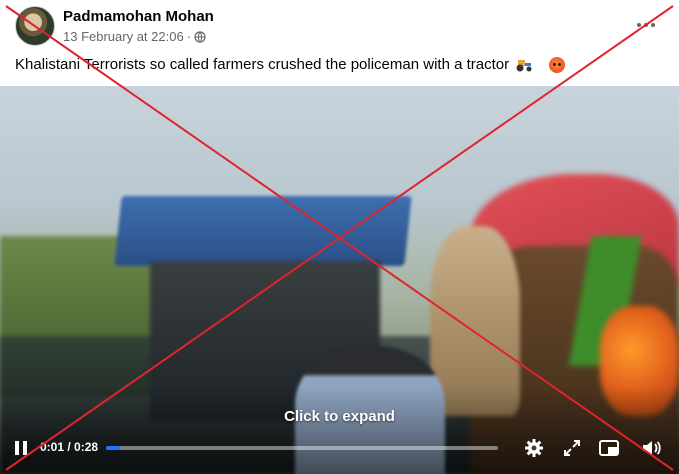  I want to click on post-date: 13 February at 22:06, so click(123, 36).